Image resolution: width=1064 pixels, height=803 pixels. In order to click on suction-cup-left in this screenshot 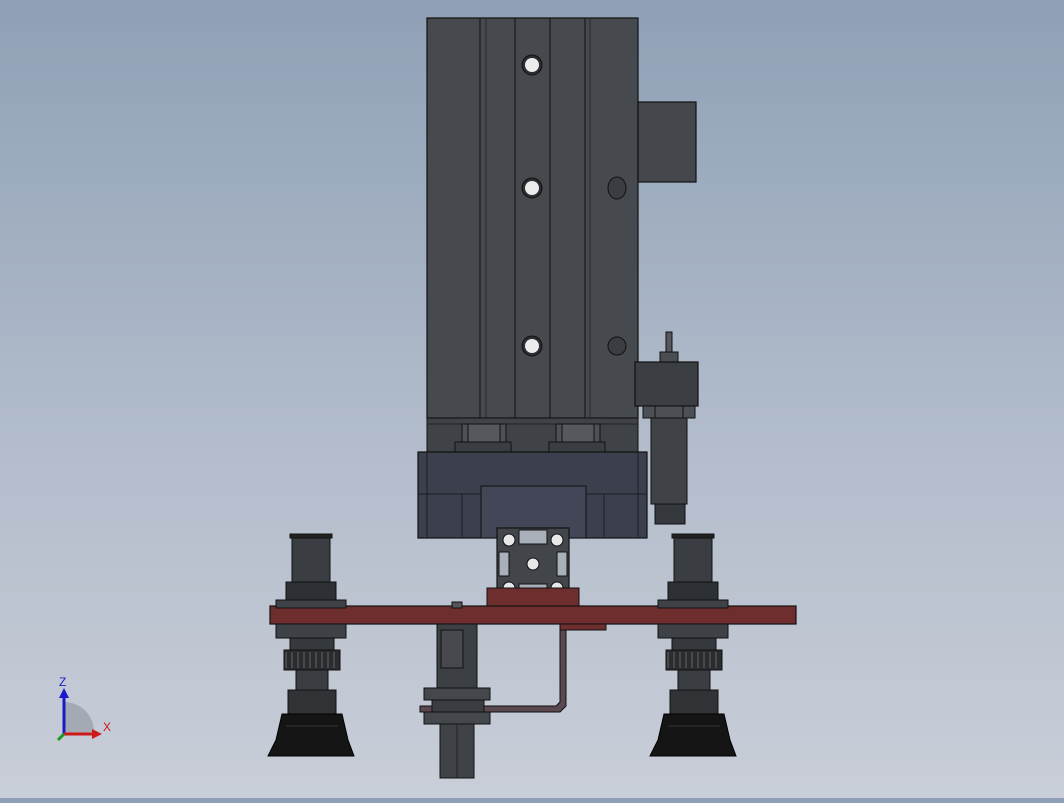, I will do `click(311, 645)`.